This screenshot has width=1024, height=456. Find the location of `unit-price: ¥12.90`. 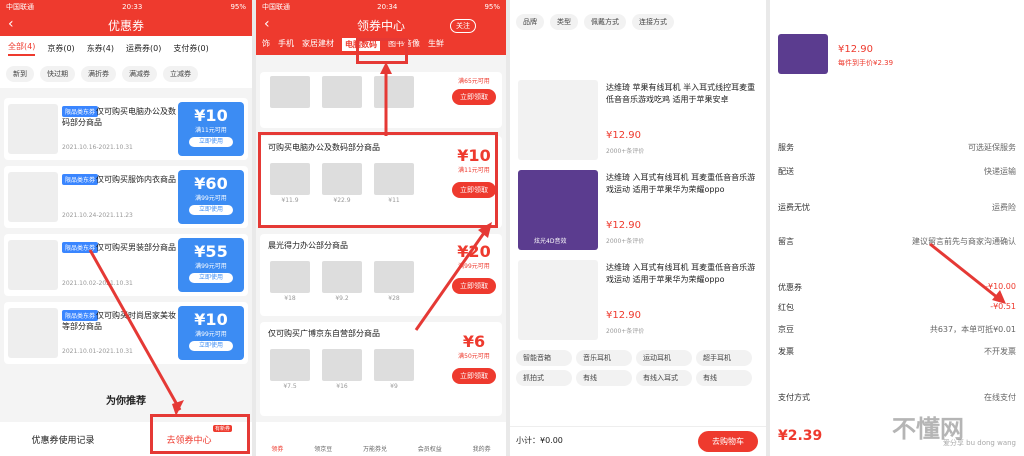

unit-price: ¥12.90 is located at coordinates (855, 49).